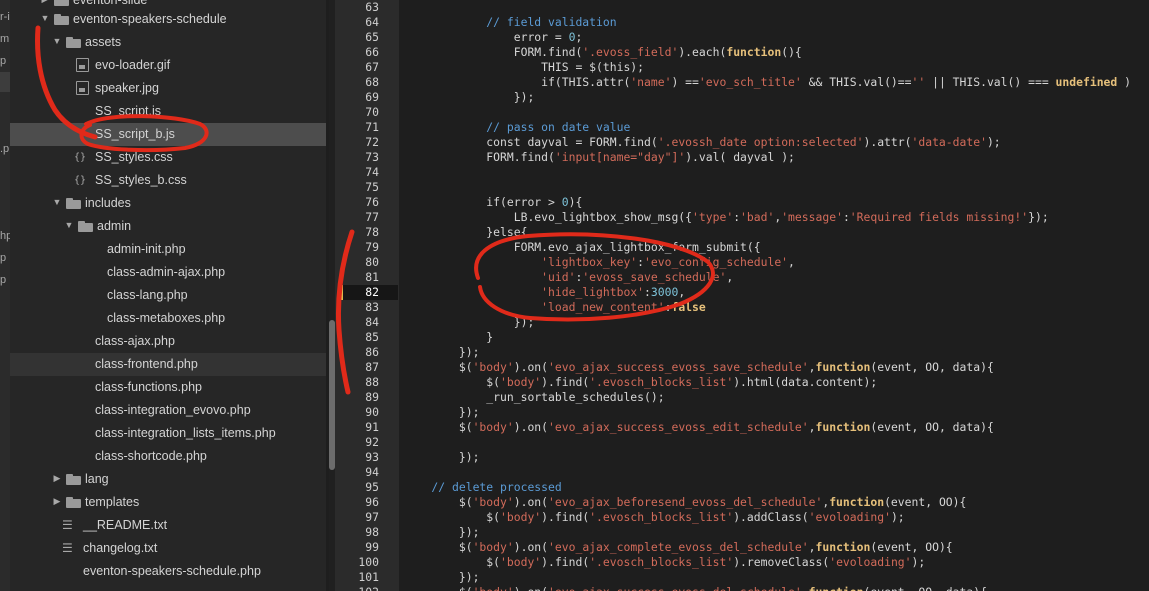 This screenshot has height=591, width=1149. What do you see at coordinates (716, 262) in the screenshot?
I see `code-token: 'evo_config_schedule'` at bounding box center [716, 262].